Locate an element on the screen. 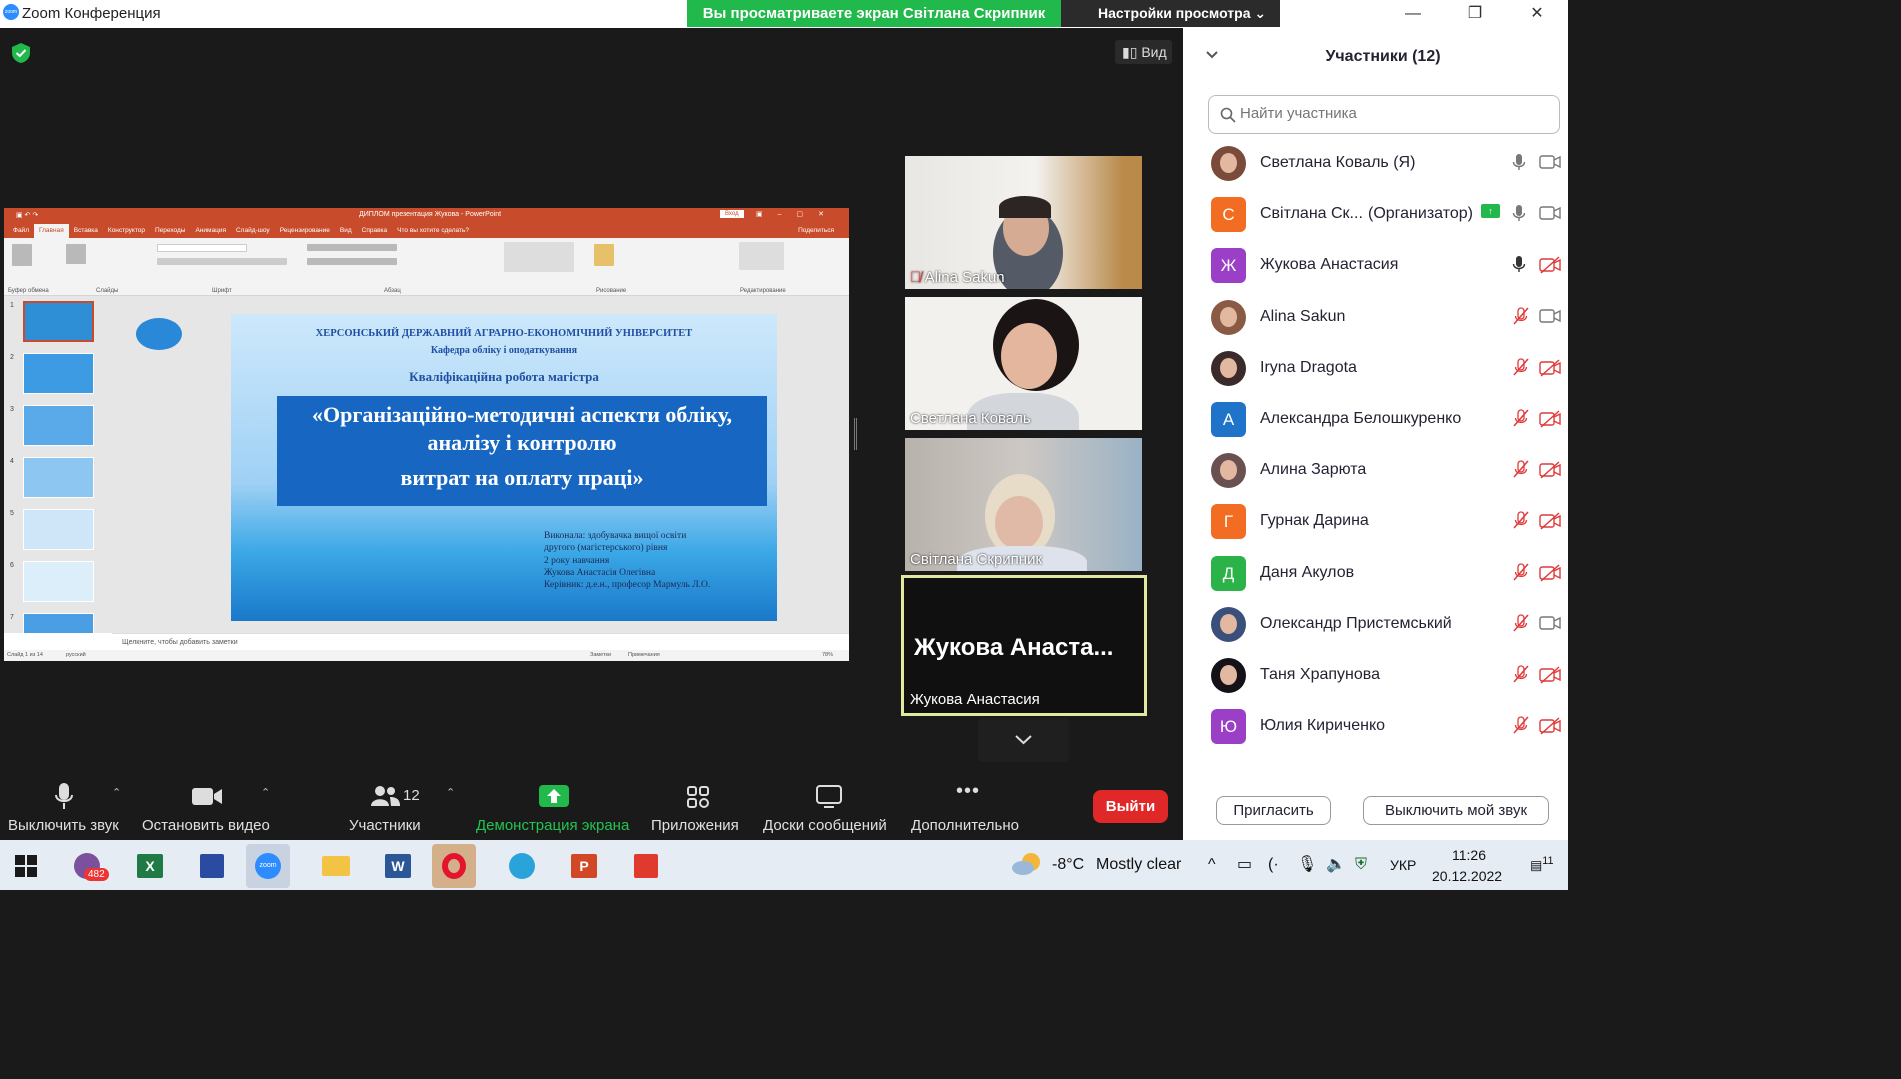 The image size is (1901, 1079). powerpoint-icon: P is located at coordinates (584, 866).